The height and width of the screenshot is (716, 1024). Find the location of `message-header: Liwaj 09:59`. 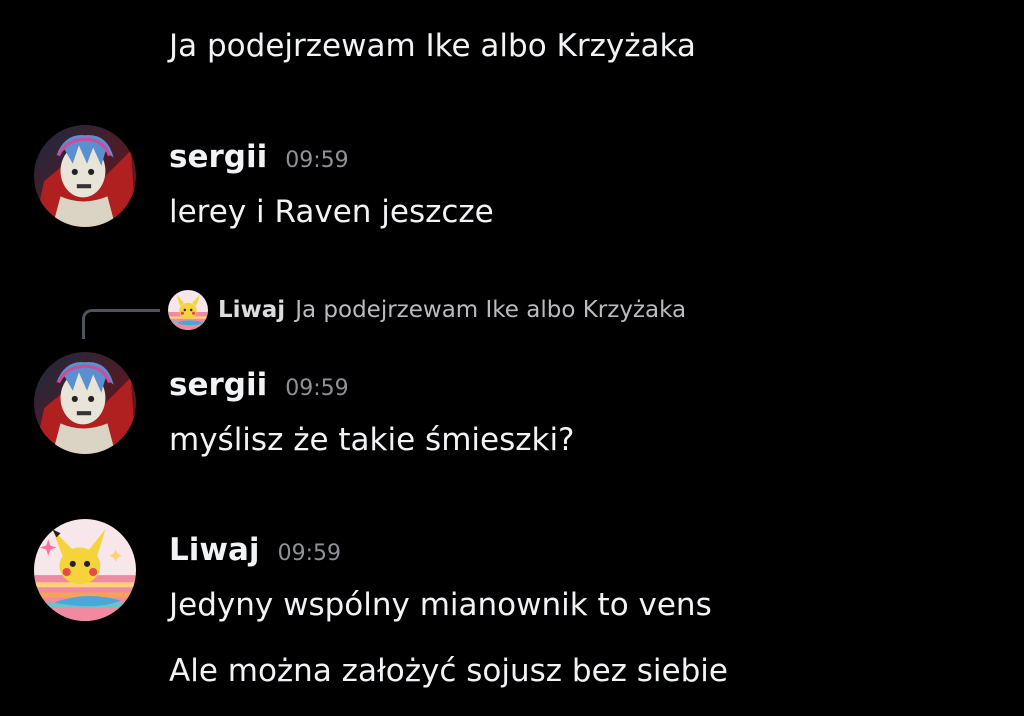

message-header: Liwaj 09:59 is located at coordinates (255, 552).